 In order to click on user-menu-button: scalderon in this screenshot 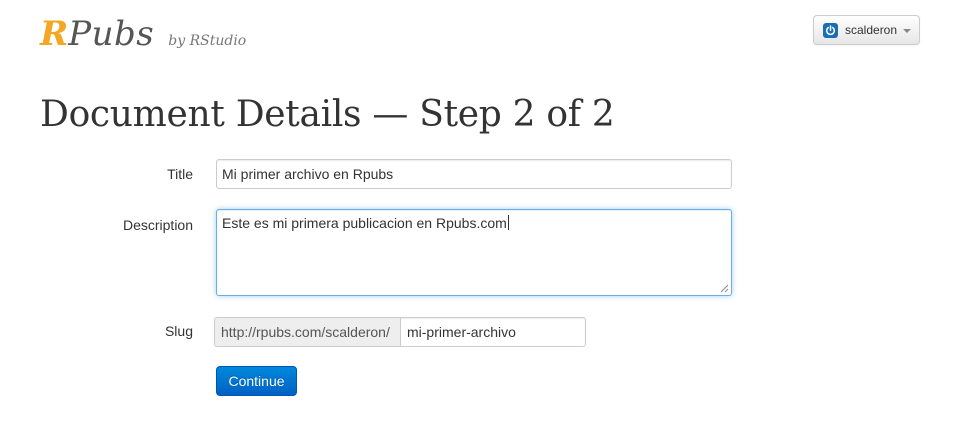, I will do `click(866, 30)`.